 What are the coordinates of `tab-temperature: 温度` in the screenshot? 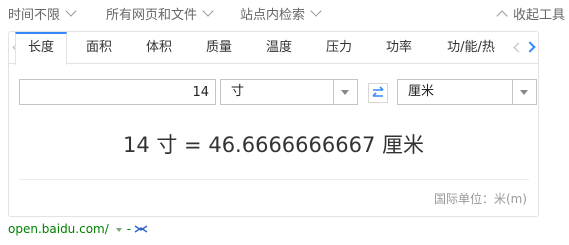 It's located at (279, 48).